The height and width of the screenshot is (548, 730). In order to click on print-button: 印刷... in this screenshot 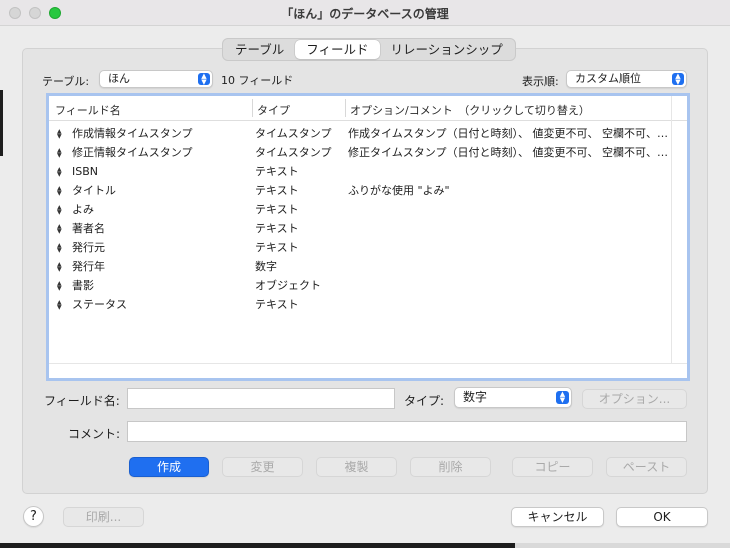, I will do `click(103, 517)`.